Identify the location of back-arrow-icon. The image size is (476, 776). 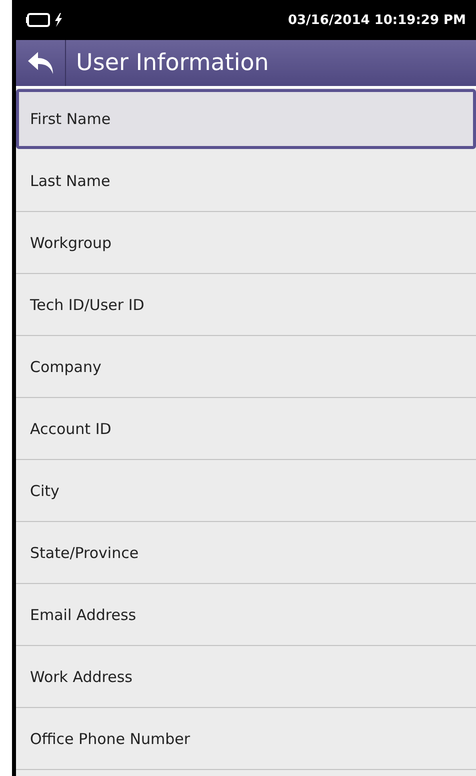
(40, 63).